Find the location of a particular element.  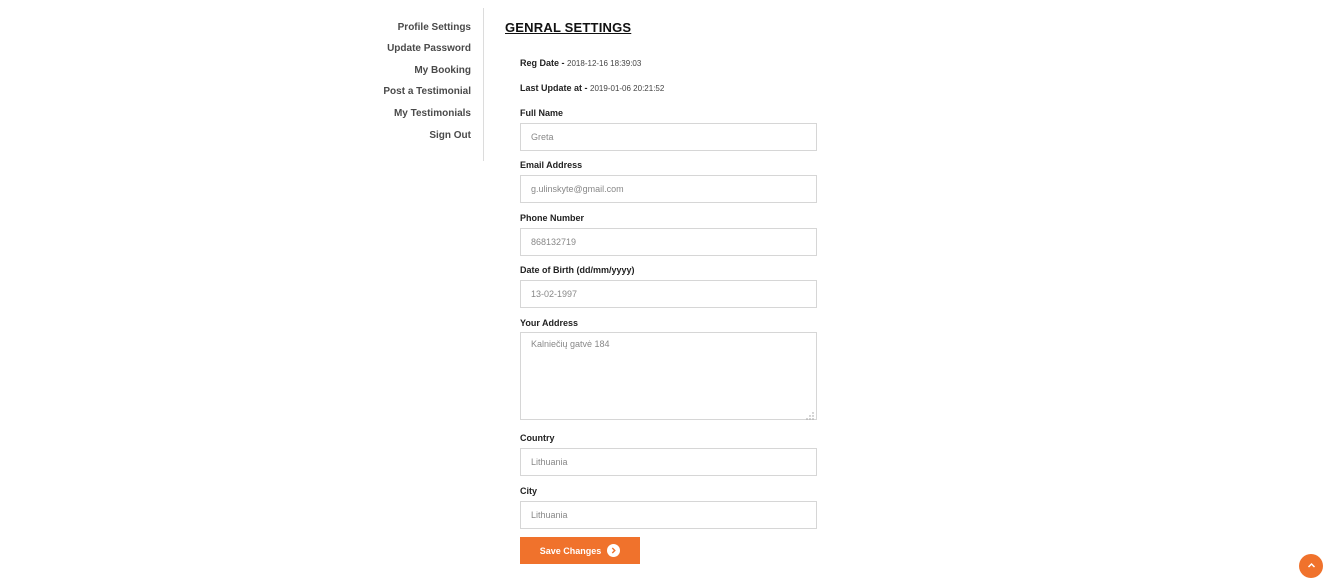

save-changes-label: Save Changes is located at coordinates (570, 550).